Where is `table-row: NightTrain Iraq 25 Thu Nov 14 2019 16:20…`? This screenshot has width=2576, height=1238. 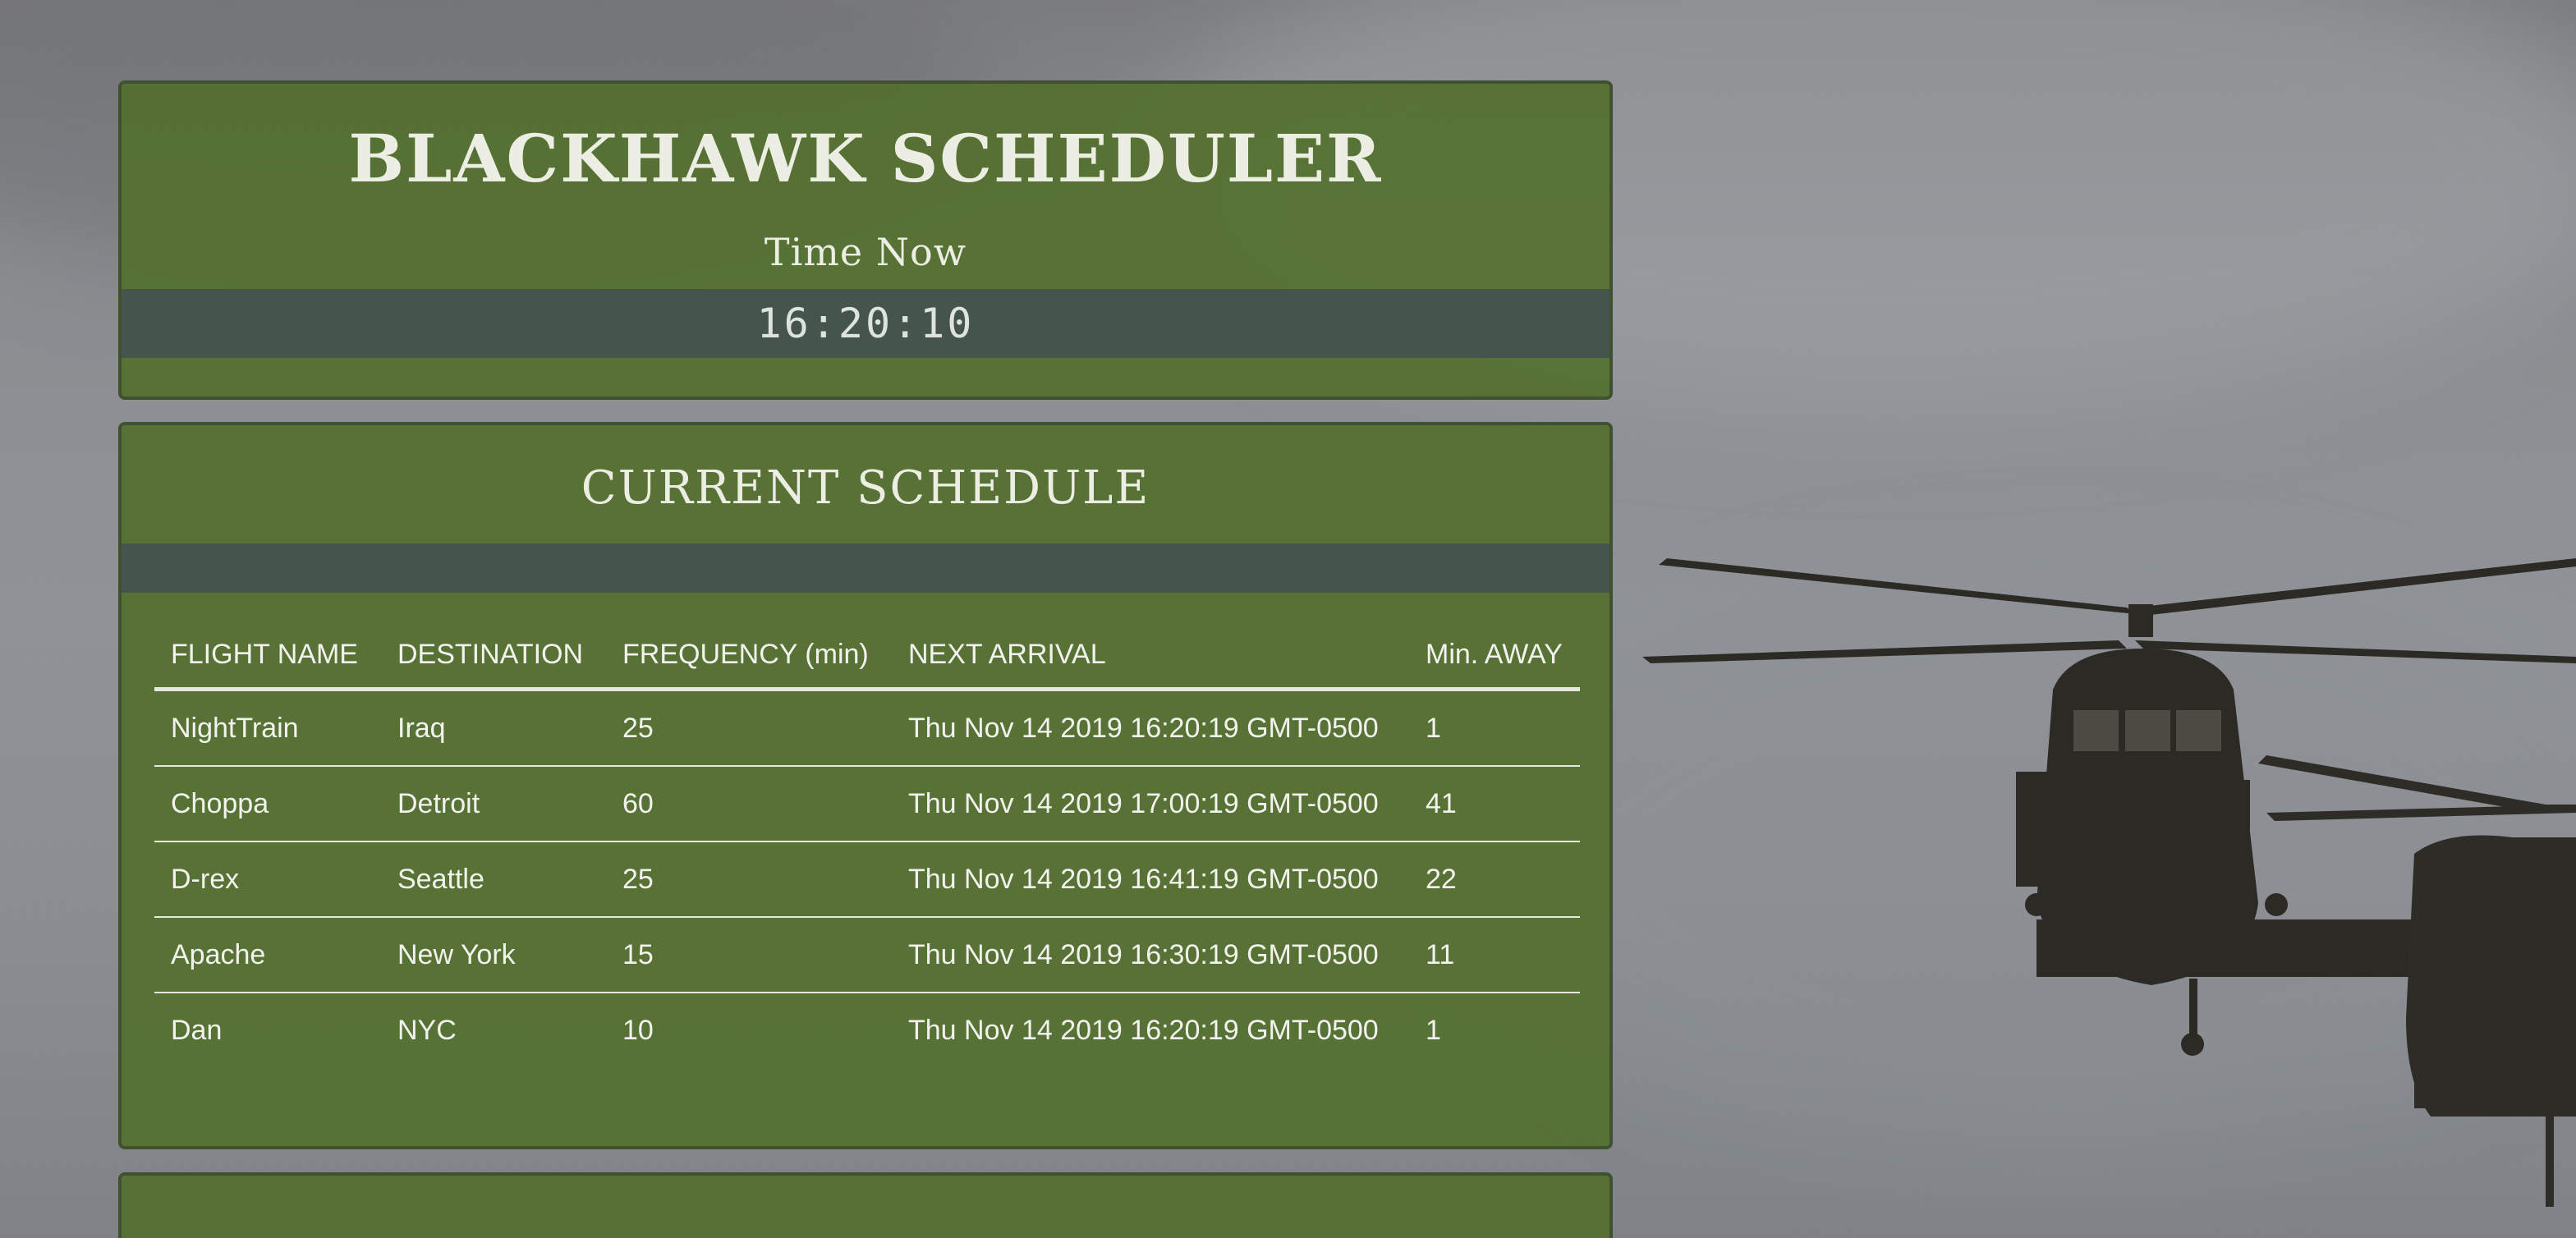 table-row: NightTrain Iraq 25 Thu Nov 14 2019 16:20… is located at coordinates (867, 728).